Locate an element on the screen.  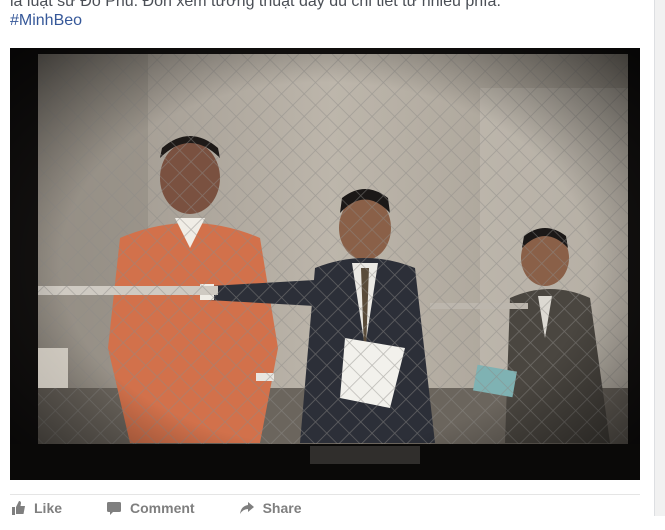
action-divider is located at coordinates (325, 494).